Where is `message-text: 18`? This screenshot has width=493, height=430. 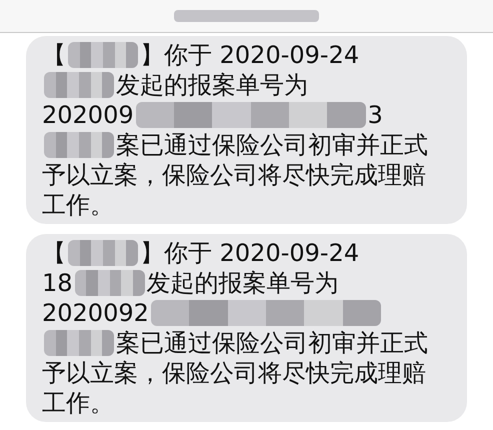
message-text: 18 is located at coordinates (57, 283).